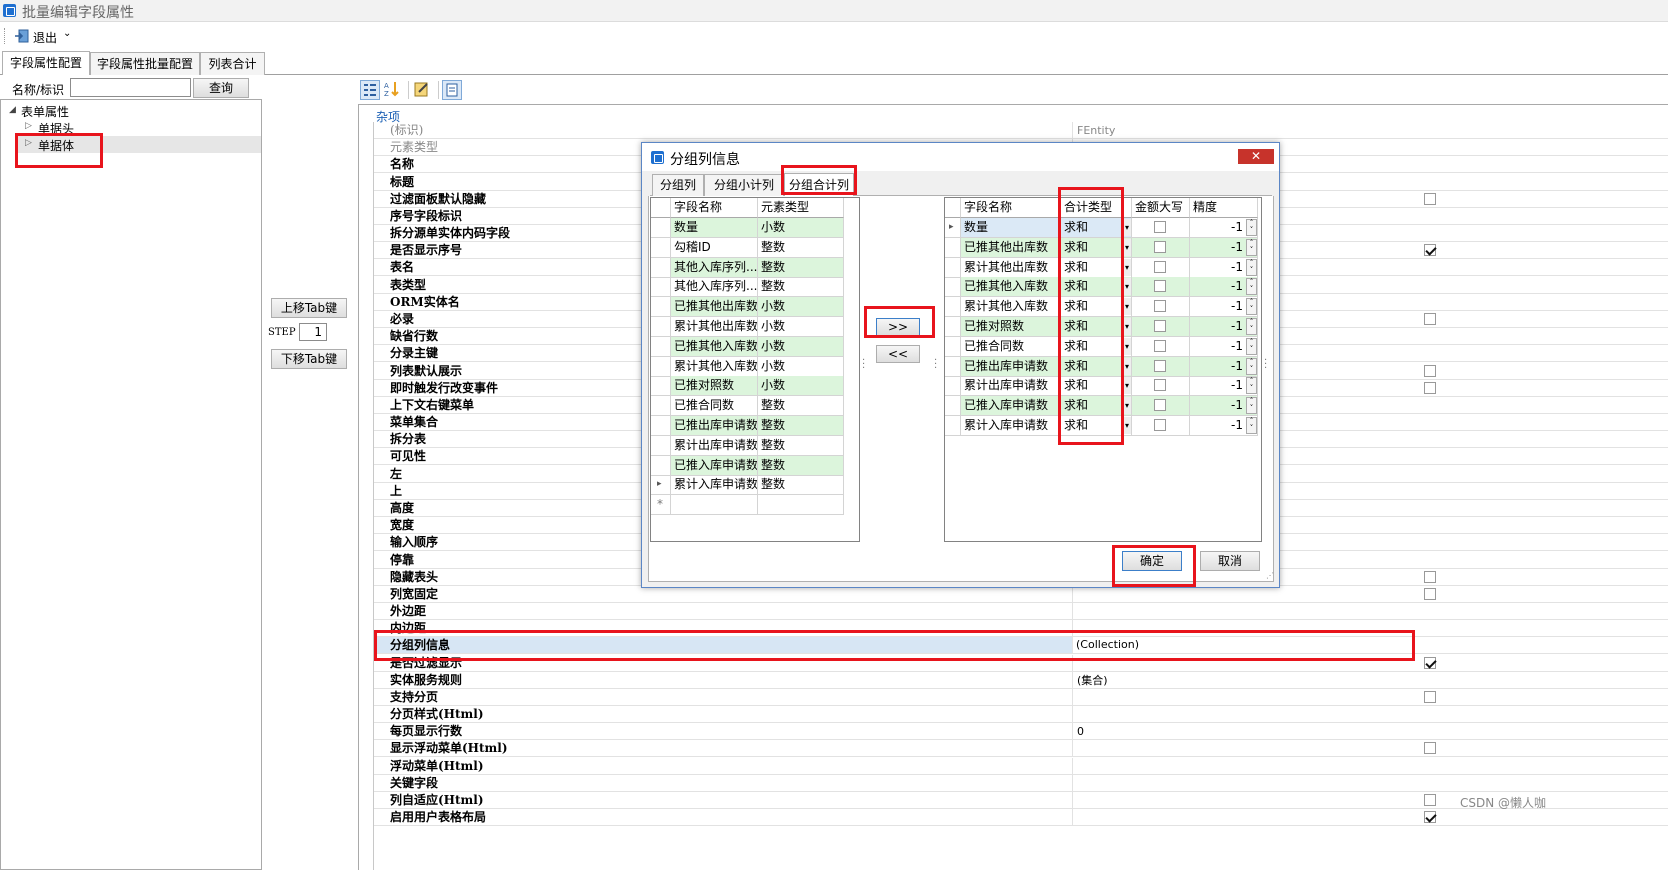 The height and width of the screenshot is (870, 1668). I want to click on tab-list-total: 列表合计, so click(232, 63).